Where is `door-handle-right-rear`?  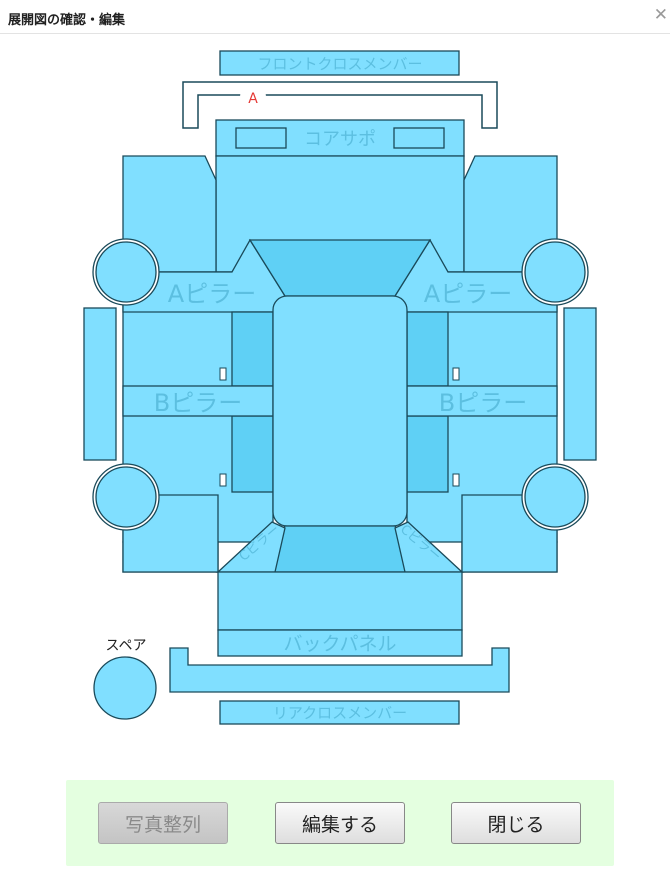
door-handle-right-rear is located at coordinates (456, 480).